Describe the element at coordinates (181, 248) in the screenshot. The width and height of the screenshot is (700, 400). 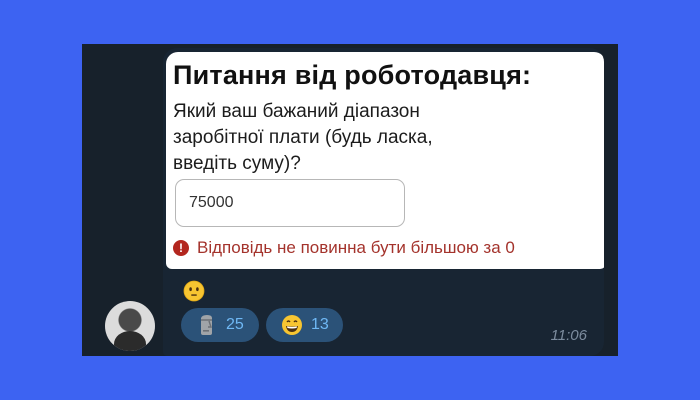
I see `error-icon: !` at that location.